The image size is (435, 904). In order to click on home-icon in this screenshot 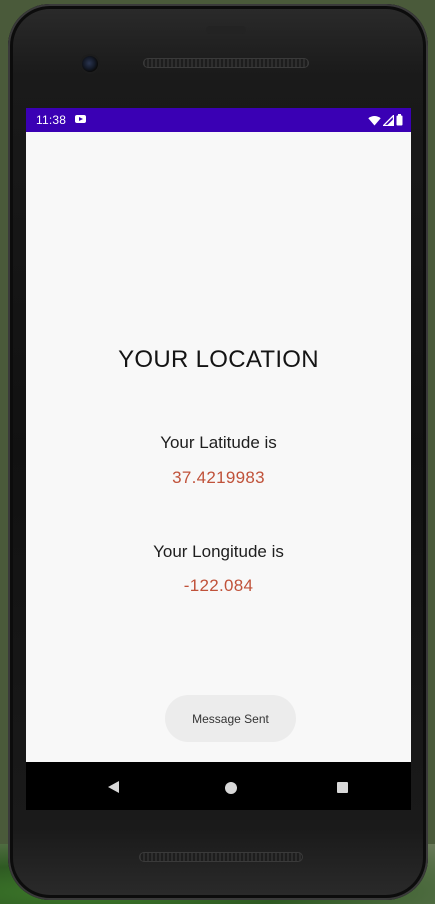, I will do `click(231, 788)`.